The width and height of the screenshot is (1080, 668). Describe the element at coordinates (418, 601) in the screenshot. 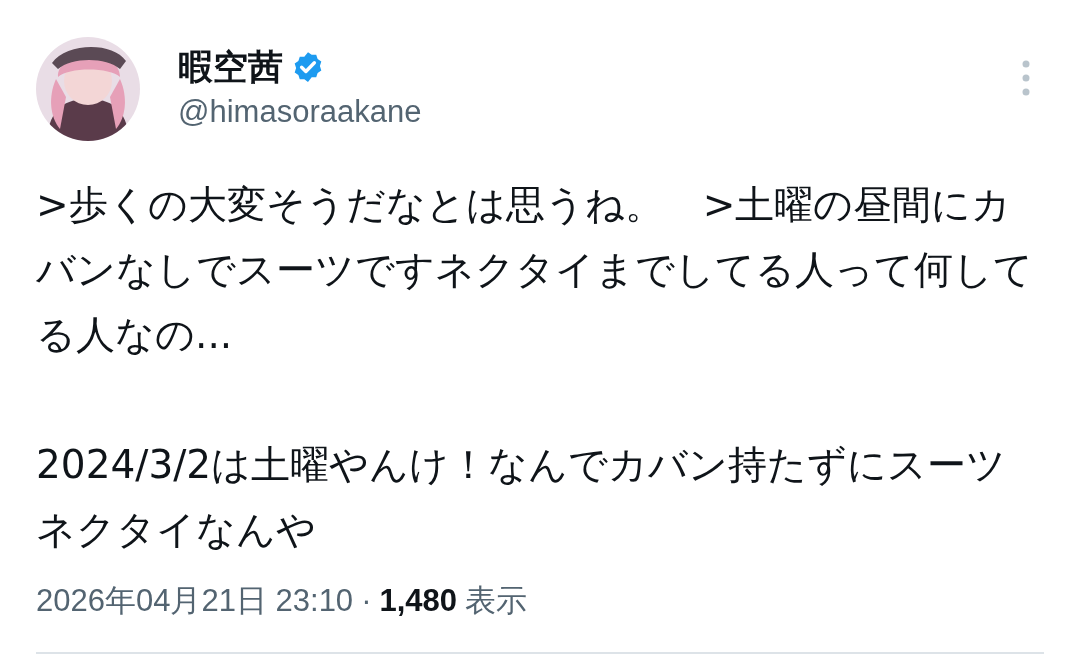

I see `view-count: 1,480` at that location.